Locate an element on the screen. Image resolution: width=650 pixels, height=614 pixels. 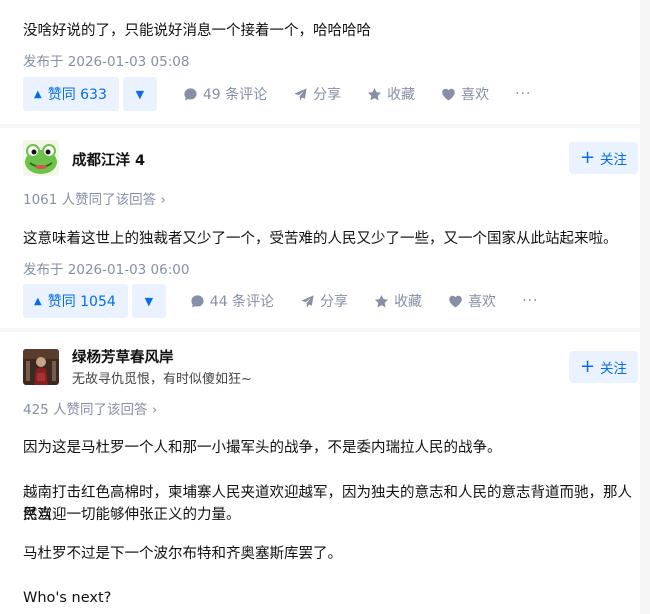
vote-up-button: ▲ 赞同 633 is located at coordinates (71, 94).